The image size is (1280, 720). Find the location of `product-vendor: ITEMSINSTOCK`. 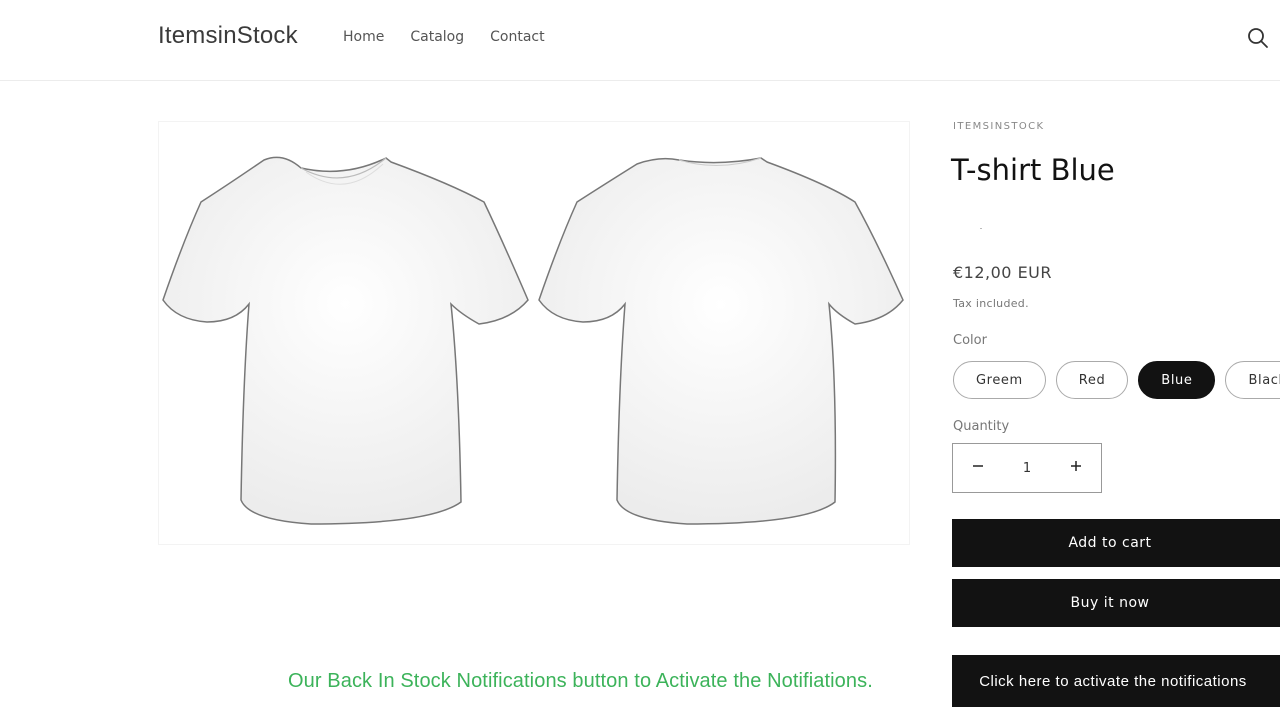

product-vendor: ITEMSINSTOCK is located at coordinates (999, 126).